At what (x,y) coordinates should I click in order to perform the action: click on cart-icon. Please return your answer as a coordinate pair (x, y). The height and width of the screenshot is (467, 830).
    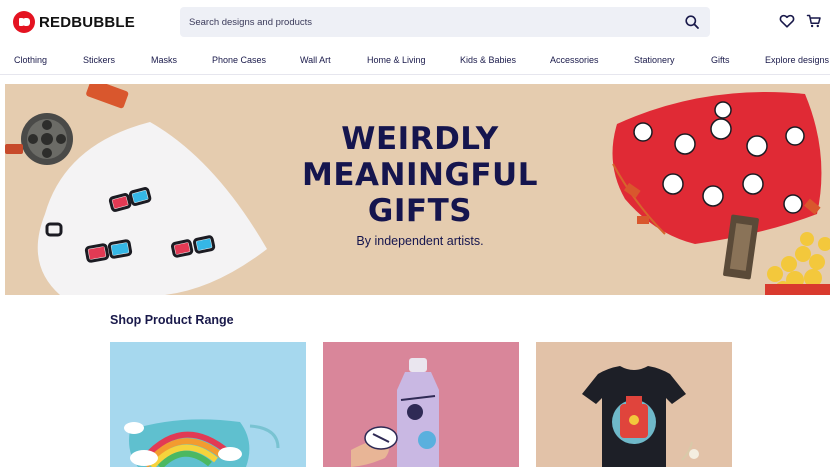
    Looking at the image, I should click on (814, 21).